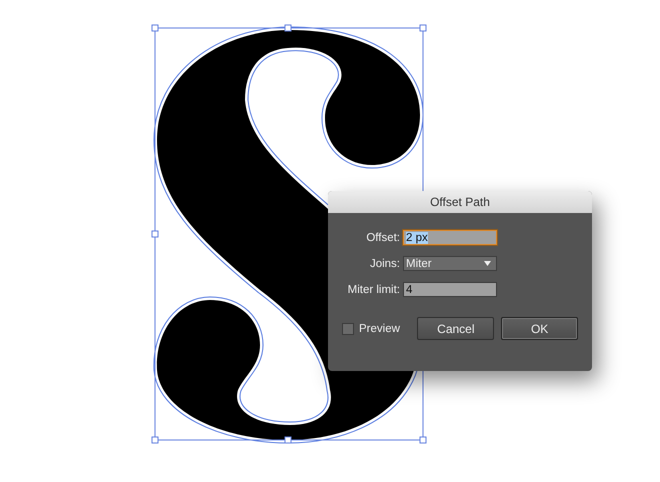  Describe the element at coordinates (450, 263) in the screenshot. I see `dropdown: Miter` at that location.